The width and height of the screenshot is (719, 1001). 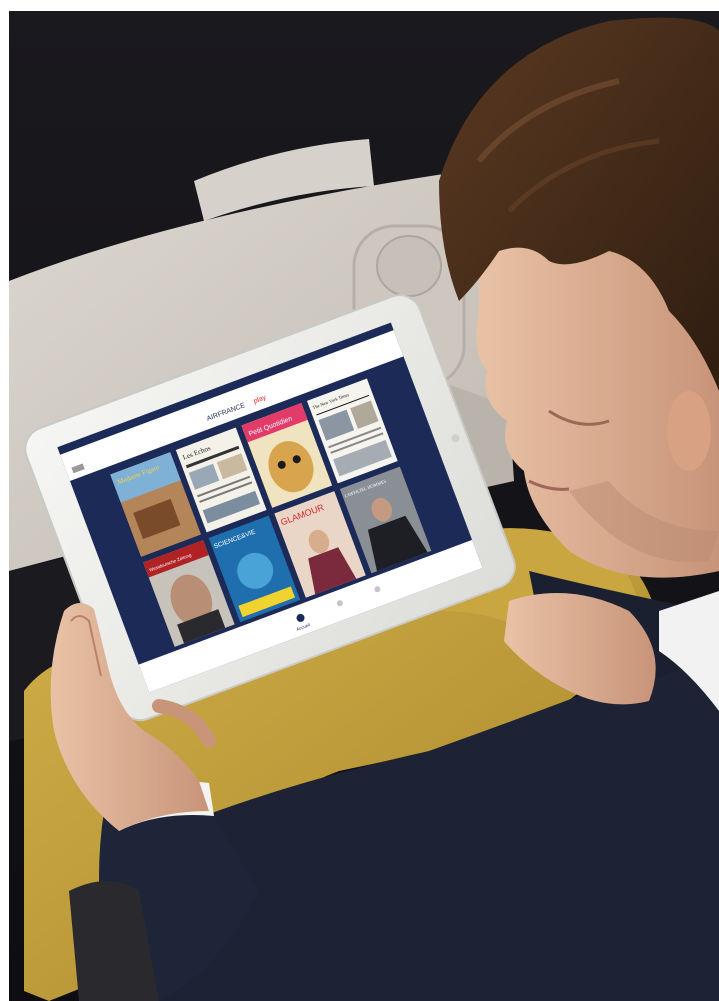 I want to click on ear, so click(x=689, y=431).